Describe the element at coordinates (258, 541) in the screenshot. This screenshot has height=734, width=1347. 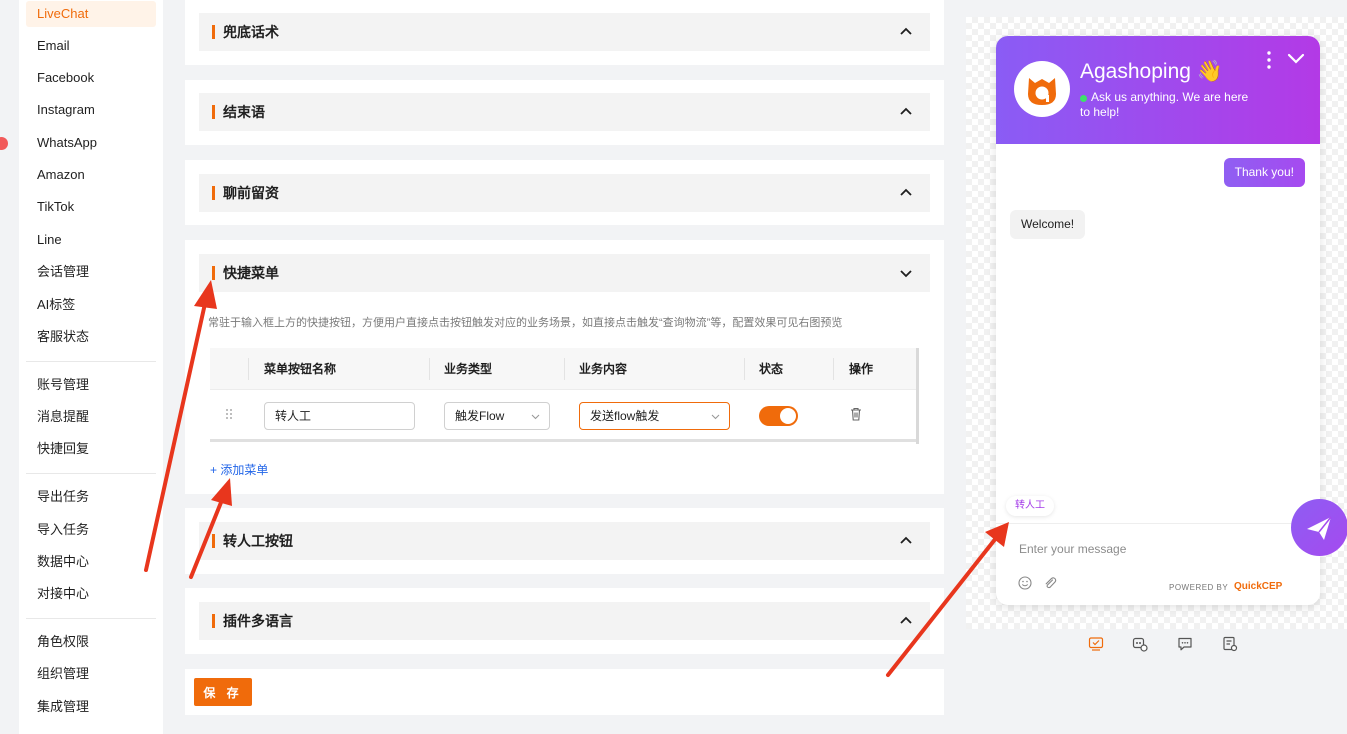
I see `section-title: 转人工按钮` at that location.